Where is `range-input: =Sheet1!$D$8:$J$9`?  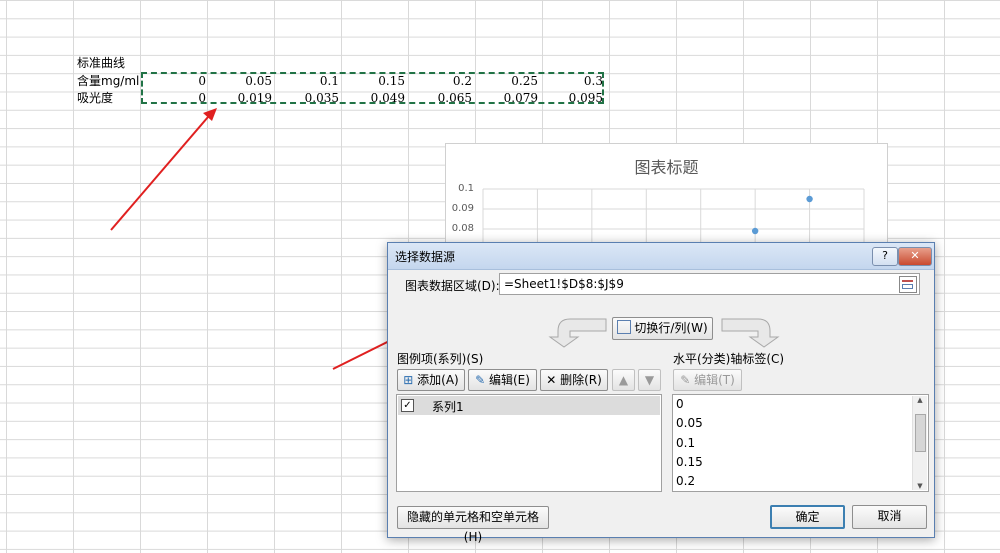 range-input: =Sheet1!$D$8:$J$9 is located at coordinates (709, 284).